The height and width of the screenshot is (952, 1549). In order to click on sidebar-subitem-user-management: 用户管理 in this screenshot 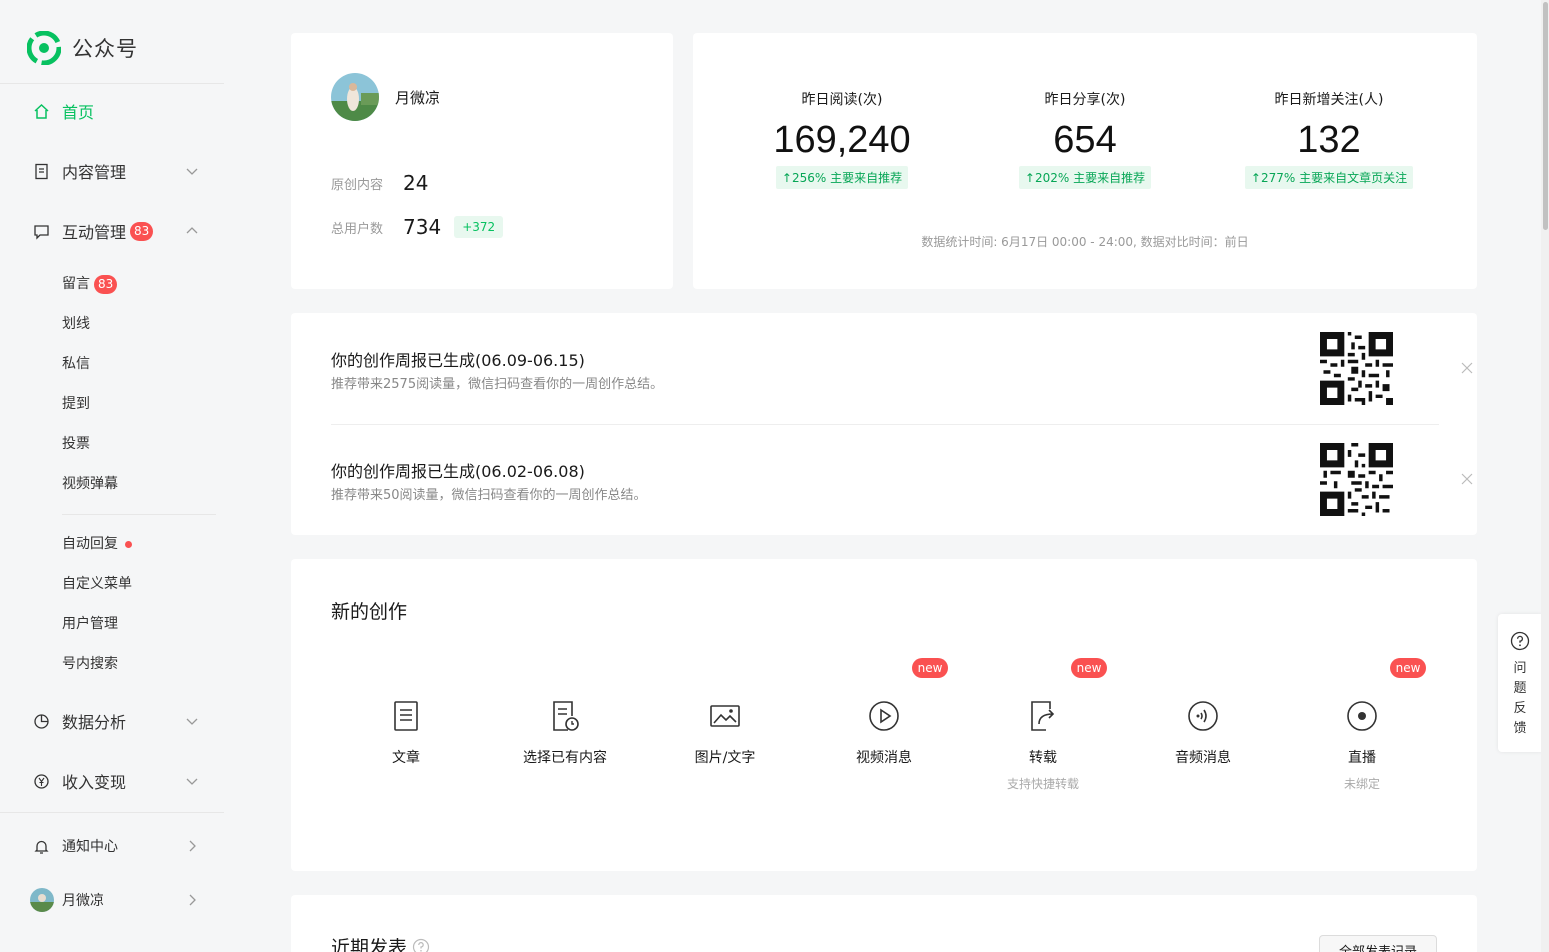, I will do `click(90, 624)`.